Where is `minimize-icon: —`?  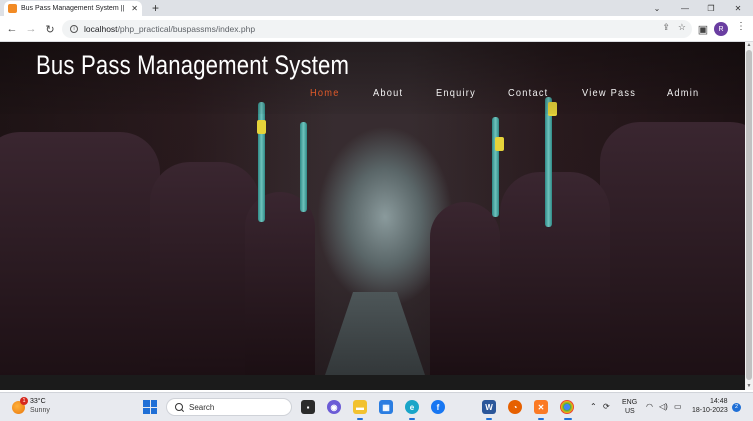
minimize-icon: — is located at coordinates (685, 8).